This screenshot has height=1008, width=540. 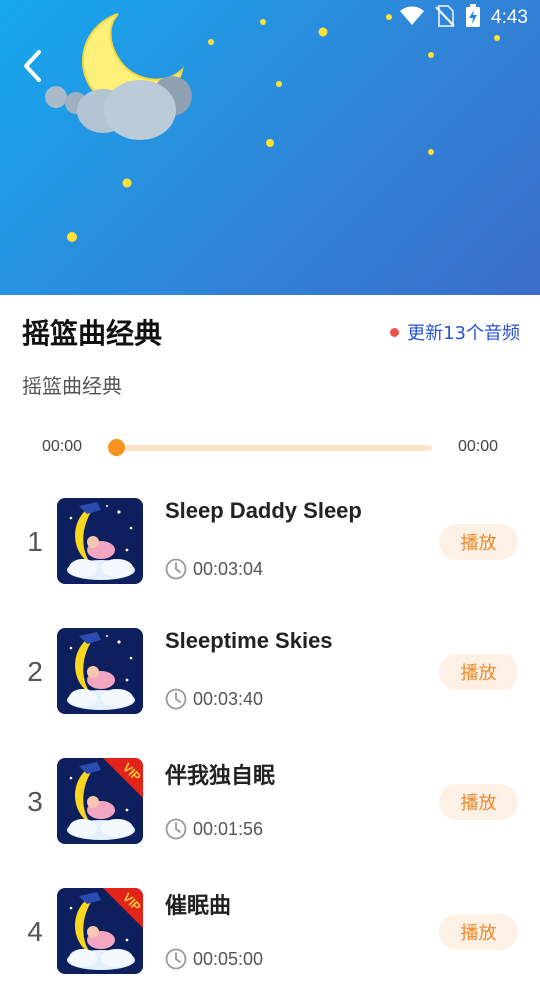 What do you see at coordinates (263, 510) in the screenshot?
I see `song-title: Sleep Daddy Sleep` at bounding box center [263, 510].